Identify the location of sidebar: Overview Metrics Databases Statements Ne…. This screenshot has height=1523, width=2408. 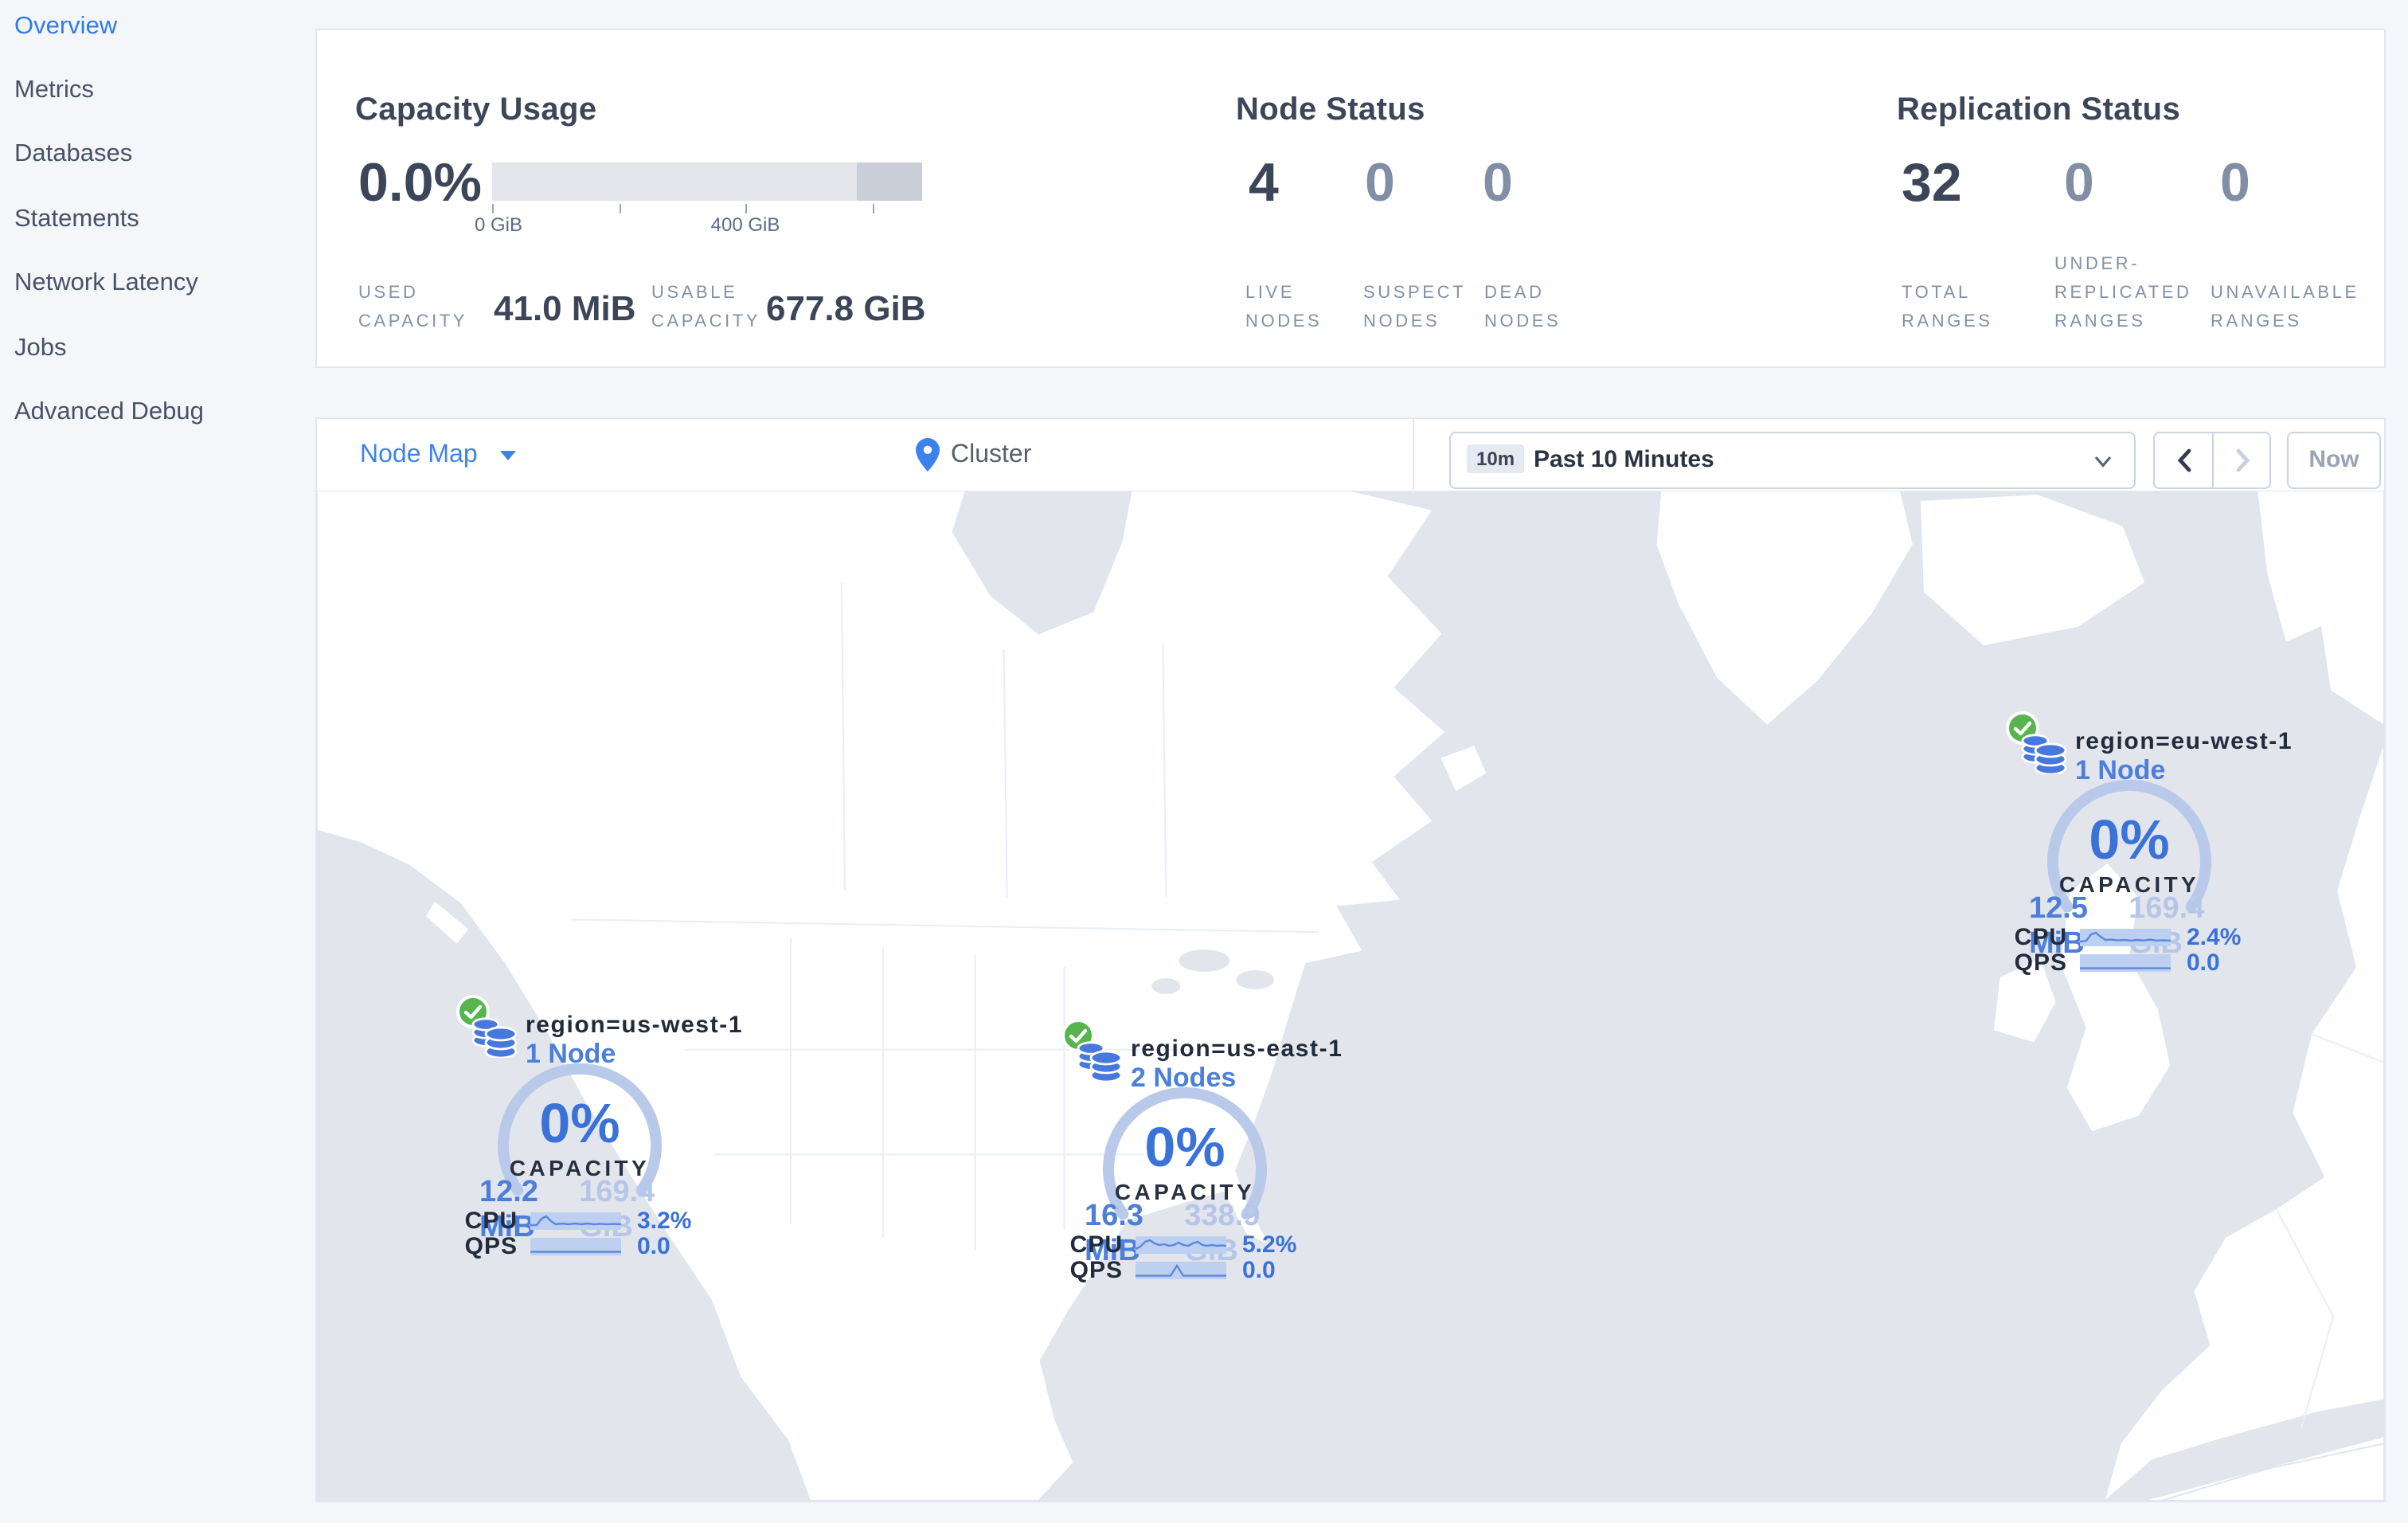
(157, 761).